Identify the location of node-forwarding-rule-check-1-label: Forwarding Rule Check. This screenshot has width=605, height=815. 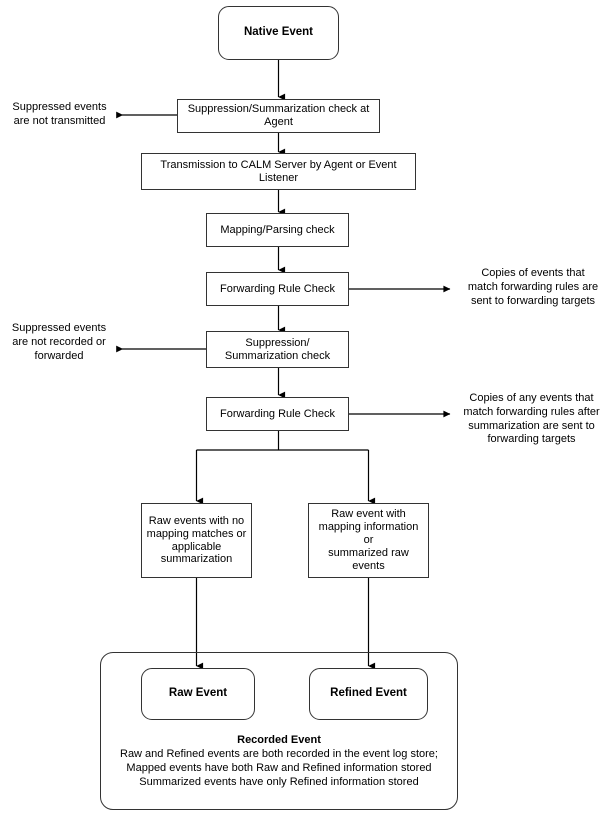
(277, 288).